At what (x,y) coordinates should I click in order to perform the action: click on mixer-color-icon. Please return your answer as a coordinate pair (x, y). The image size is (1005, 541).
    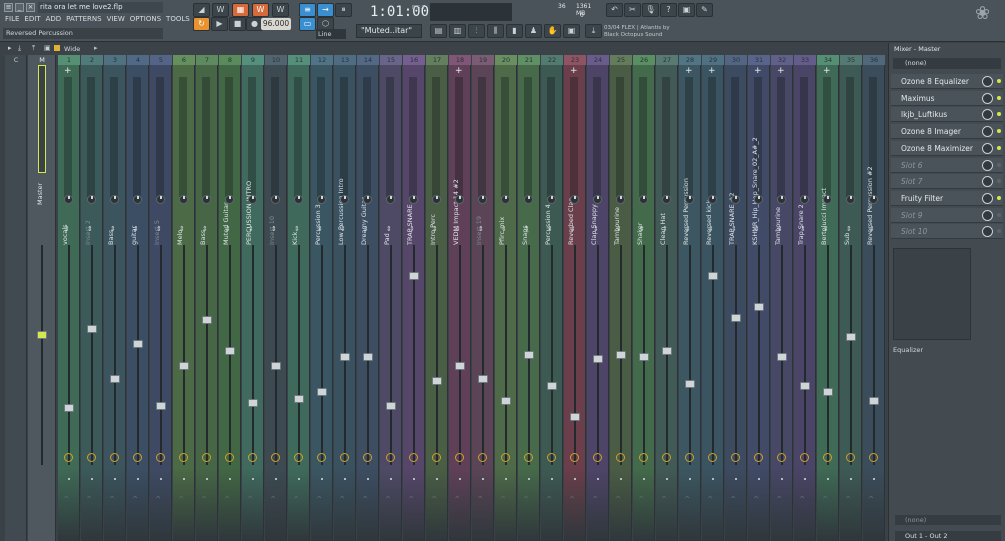
    Looking at the image, I should click on (57, 48).